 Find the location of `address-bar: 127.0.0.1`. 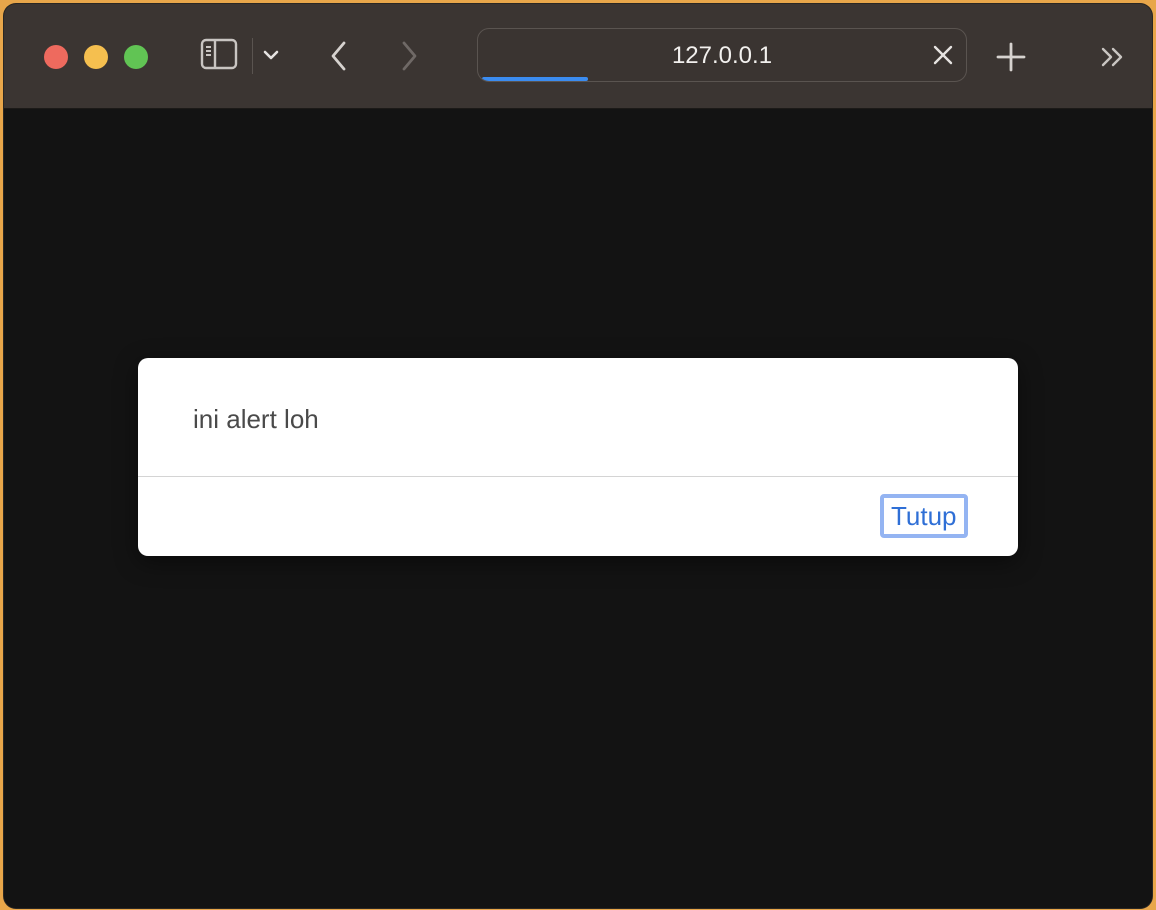

address-bar: 127.0.0.1 is located at coordinates (722, 55).